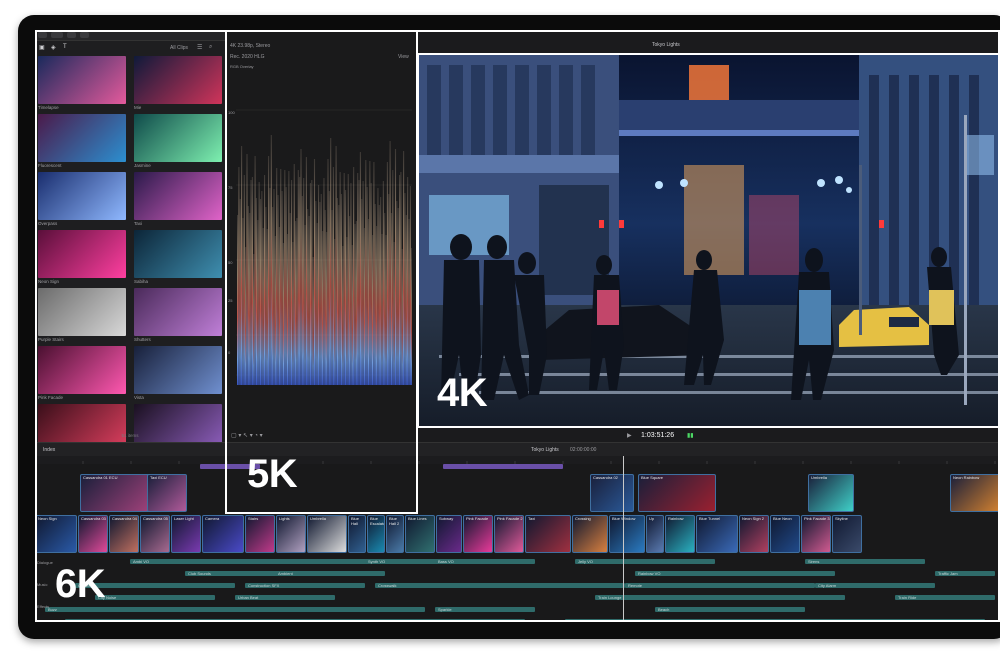 The width and height of the screenshot is (1000, 667). I want to click on scope-scale-label: 100, so click(231, 112).